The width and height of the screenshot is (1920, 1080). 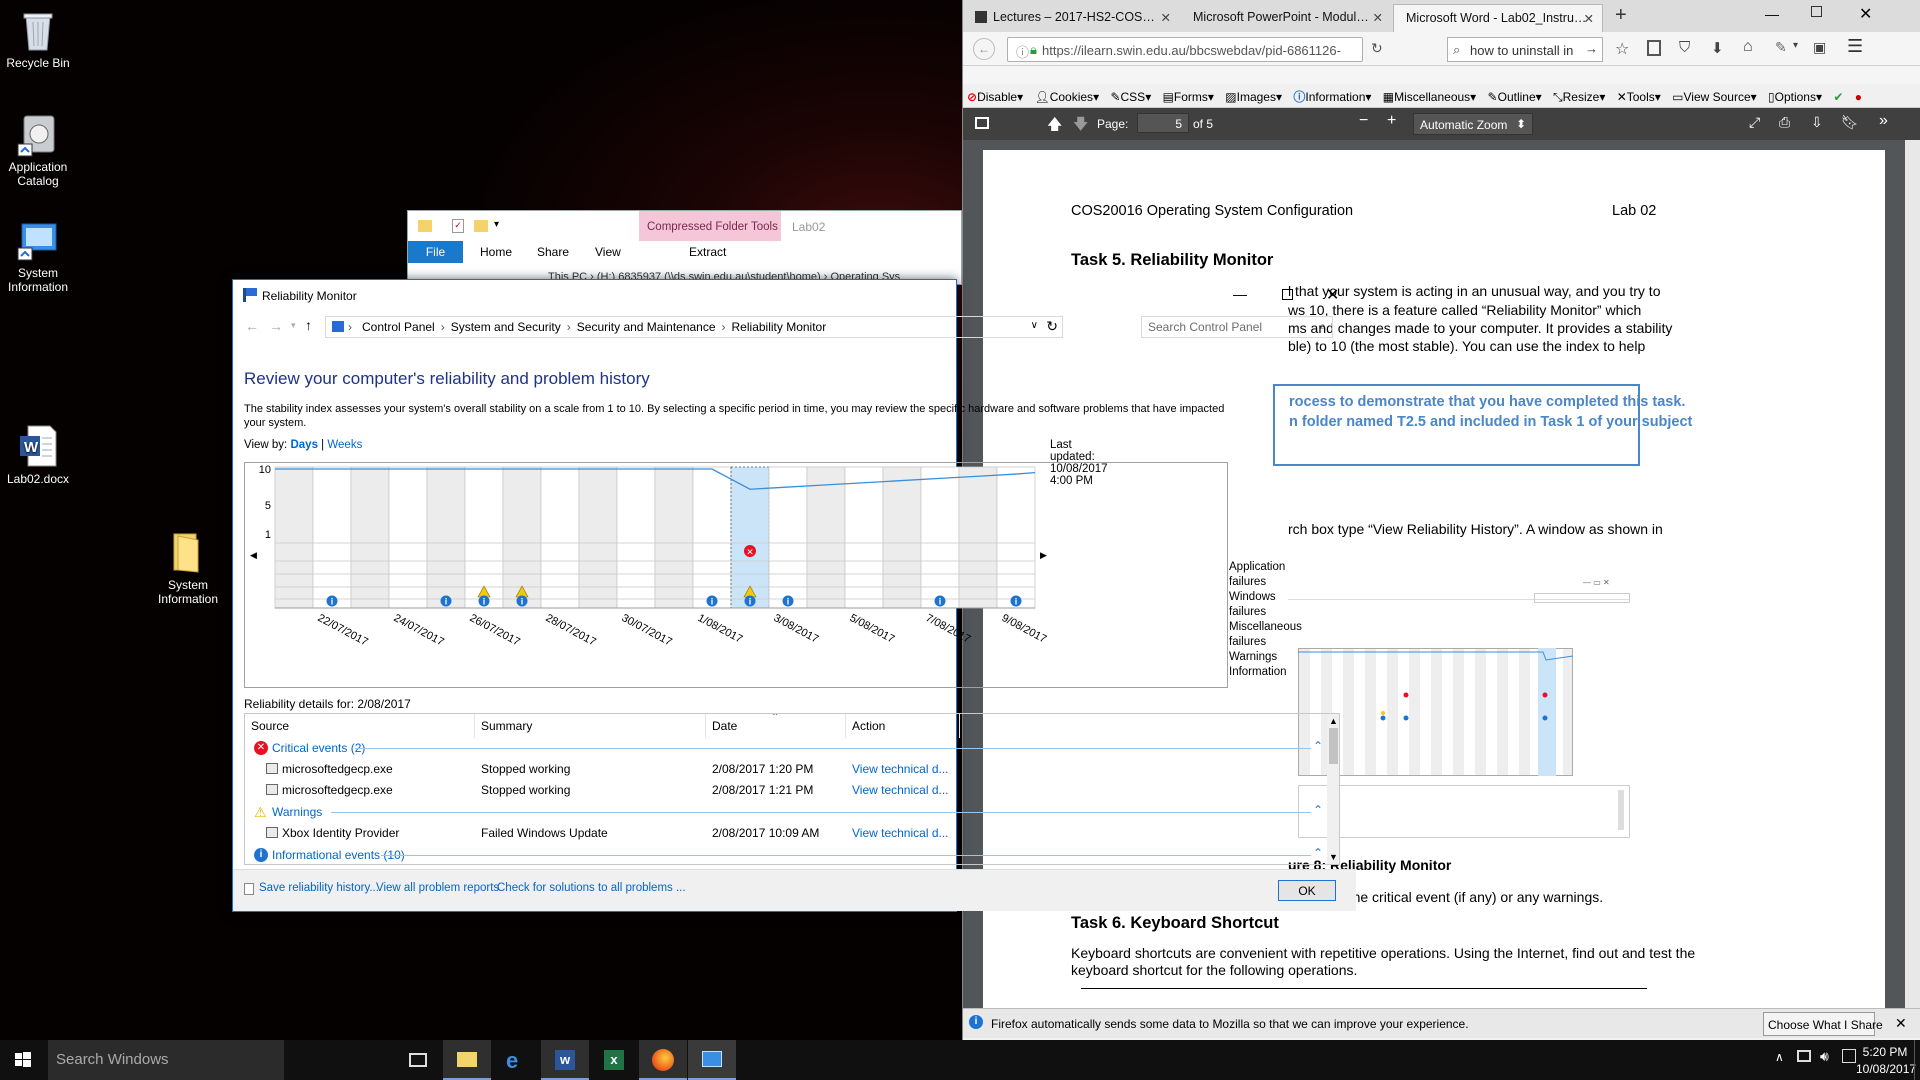 I want to click on group-critical-events: ✕ Critical events (2) ⌃, so click(x=786, y=748).